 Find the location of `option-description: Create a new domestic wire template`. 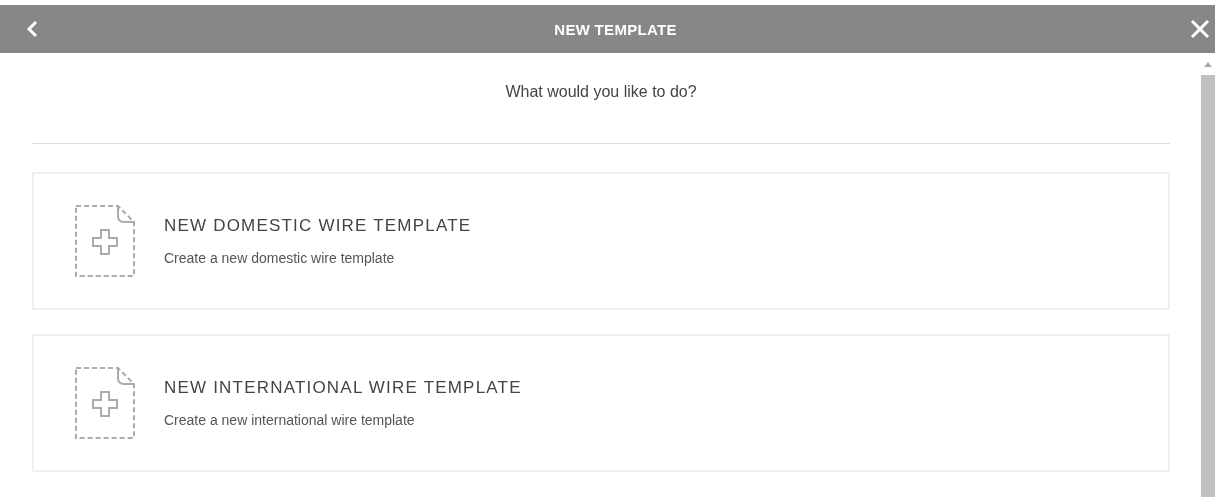

option-description: Create a new domestic wire template is located at coordinates (280, 258).